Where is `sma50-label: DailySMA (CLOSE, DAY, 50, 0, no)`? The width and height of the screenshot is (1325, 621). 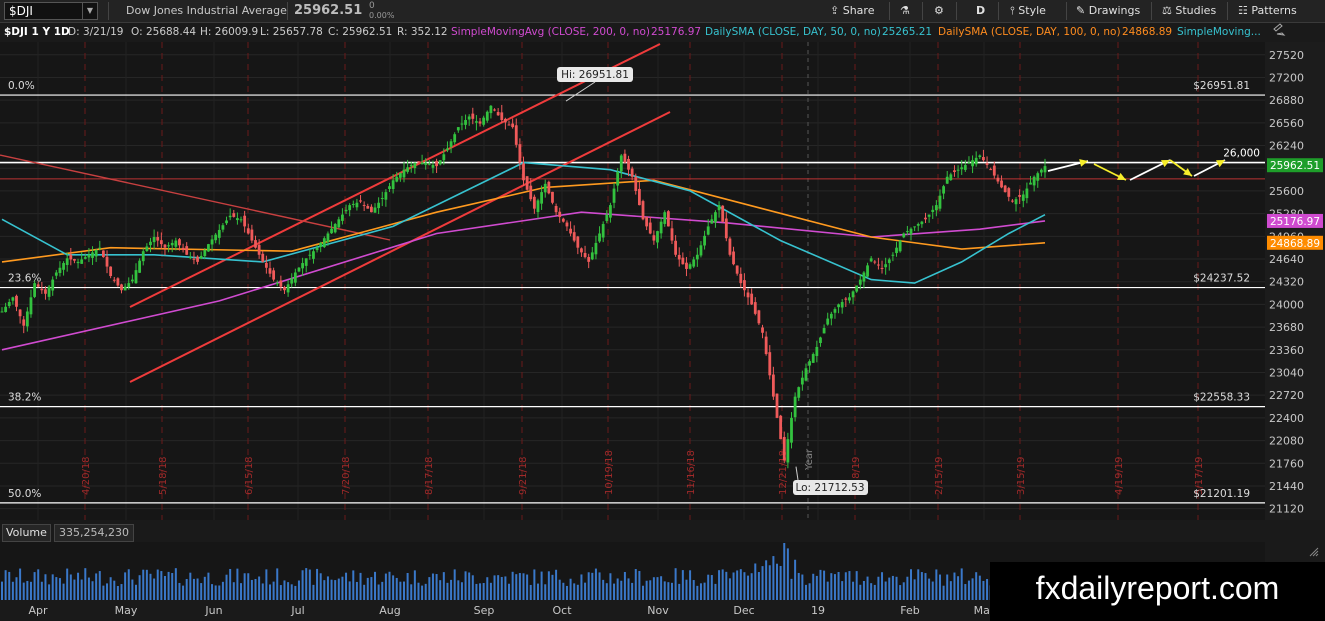
sma50-label: DailySMA (CLOSE, DAY, 50, 0, no) is located at coordinates (793, 32).